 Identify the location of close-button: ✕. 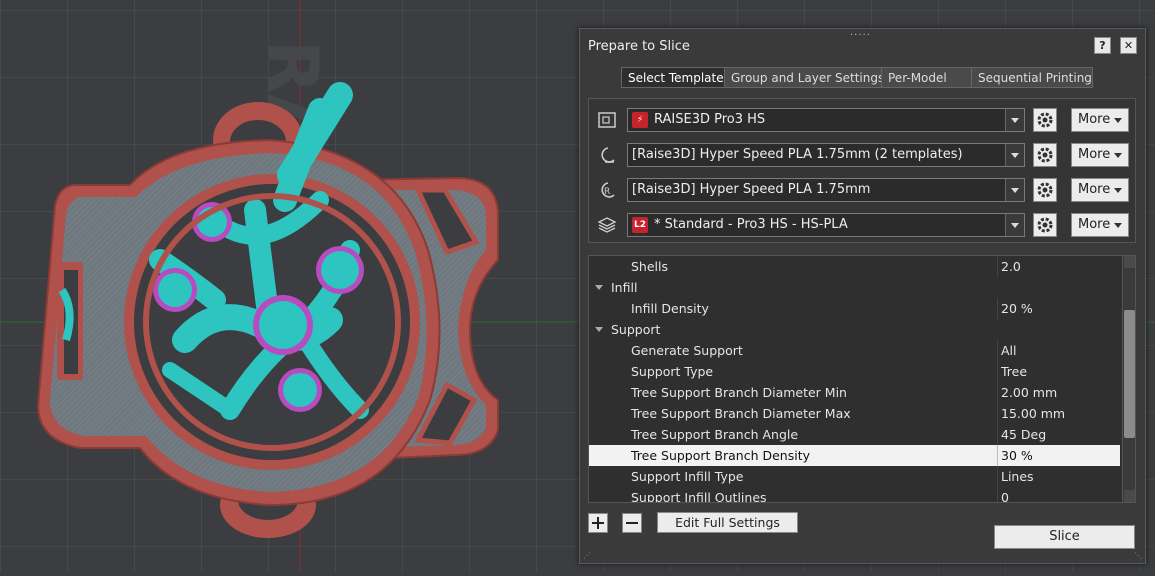
(1128, 45).